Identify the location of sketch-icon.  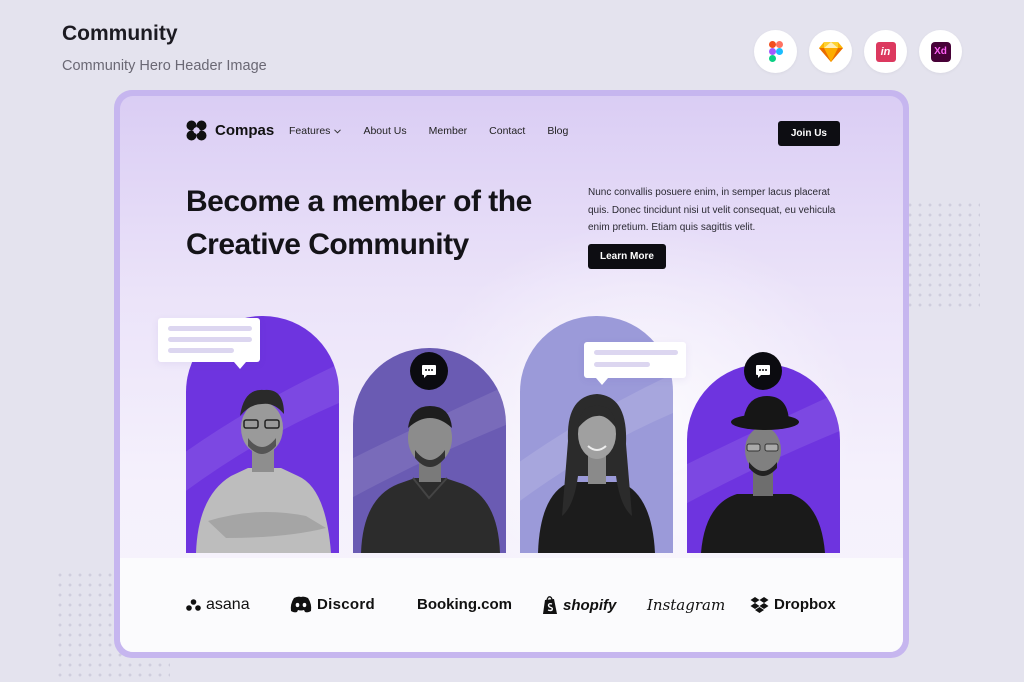
(830, 51).